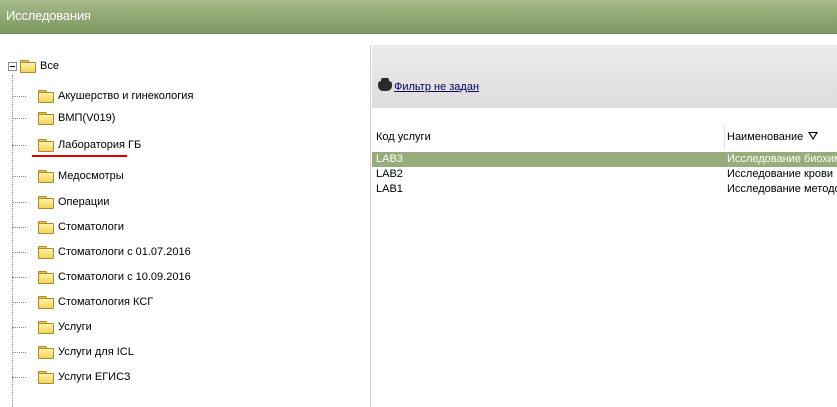  What do you see at coordinates (389, 174) in the screenshot?
I see `cell-code: LAB2` at bounding box center [389, 174].